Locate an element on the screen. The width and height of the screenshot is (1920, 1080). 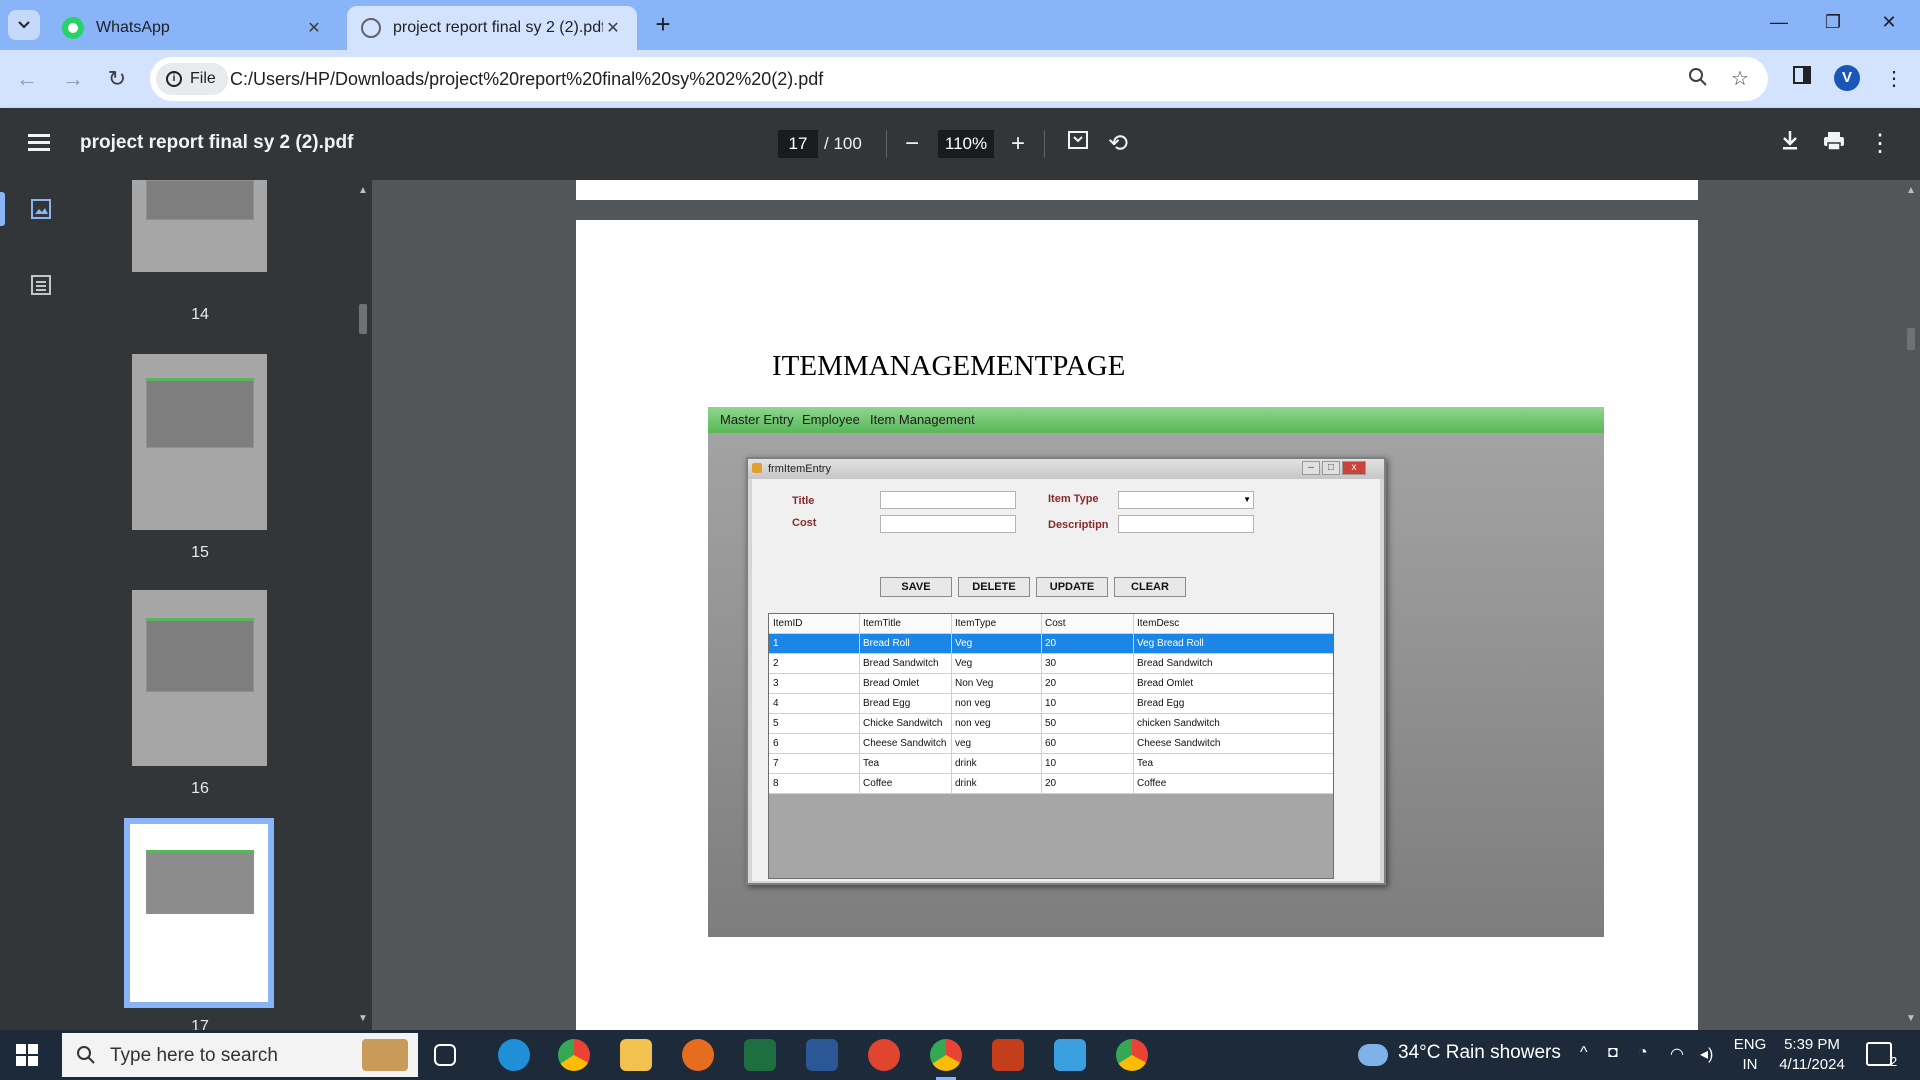
word-icon is located at coordinates (822, 1055).